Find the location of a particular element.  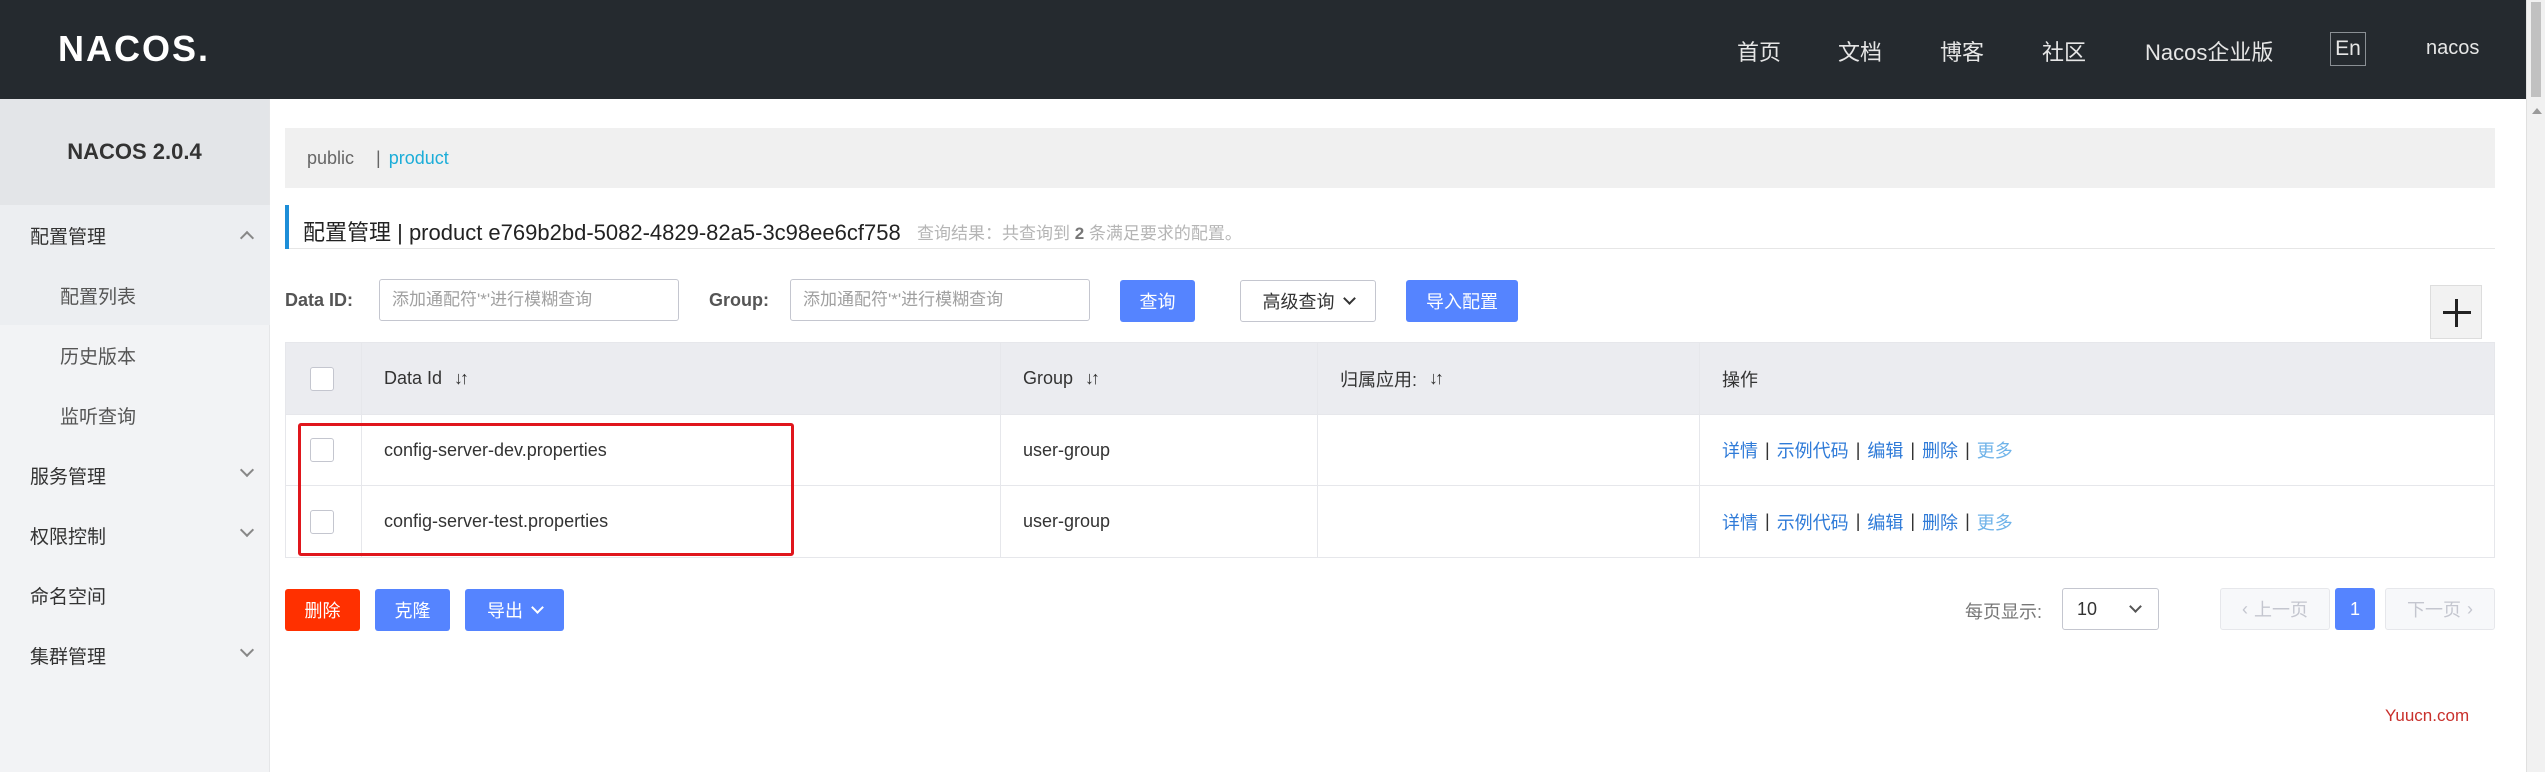

nav-home: 首页 is located at coordinates (1759, 51).